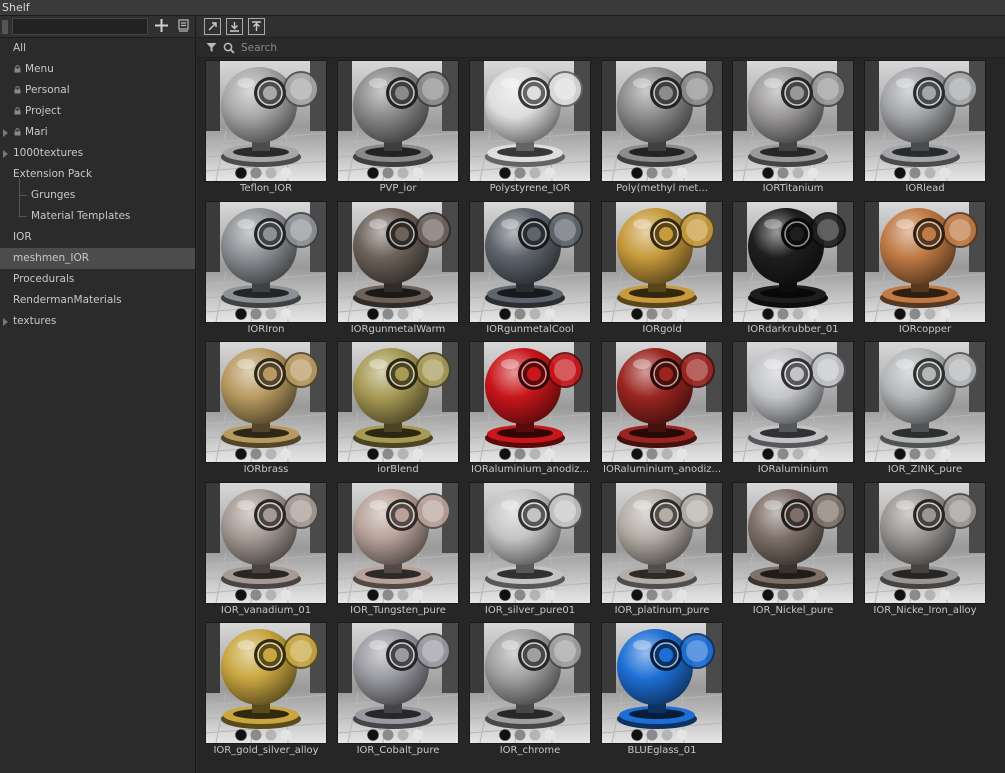 Image resolution: width=1005 pixels, height=773 pixels. I want to click on material-tile: Teflon_IOR, so click(266, 127).